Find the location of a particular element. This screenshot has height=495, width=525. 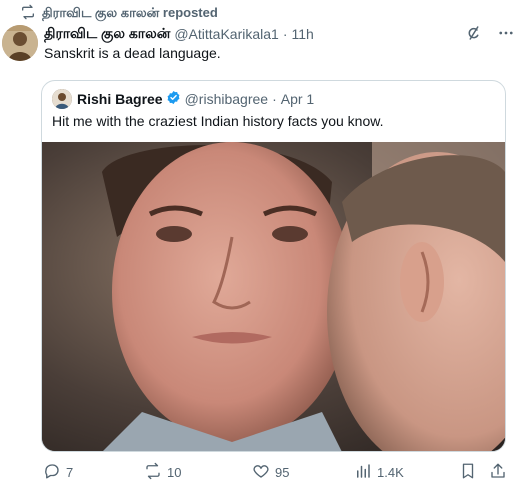

quote-author-handle: @rishibagree is located at coordinates (226, 99).